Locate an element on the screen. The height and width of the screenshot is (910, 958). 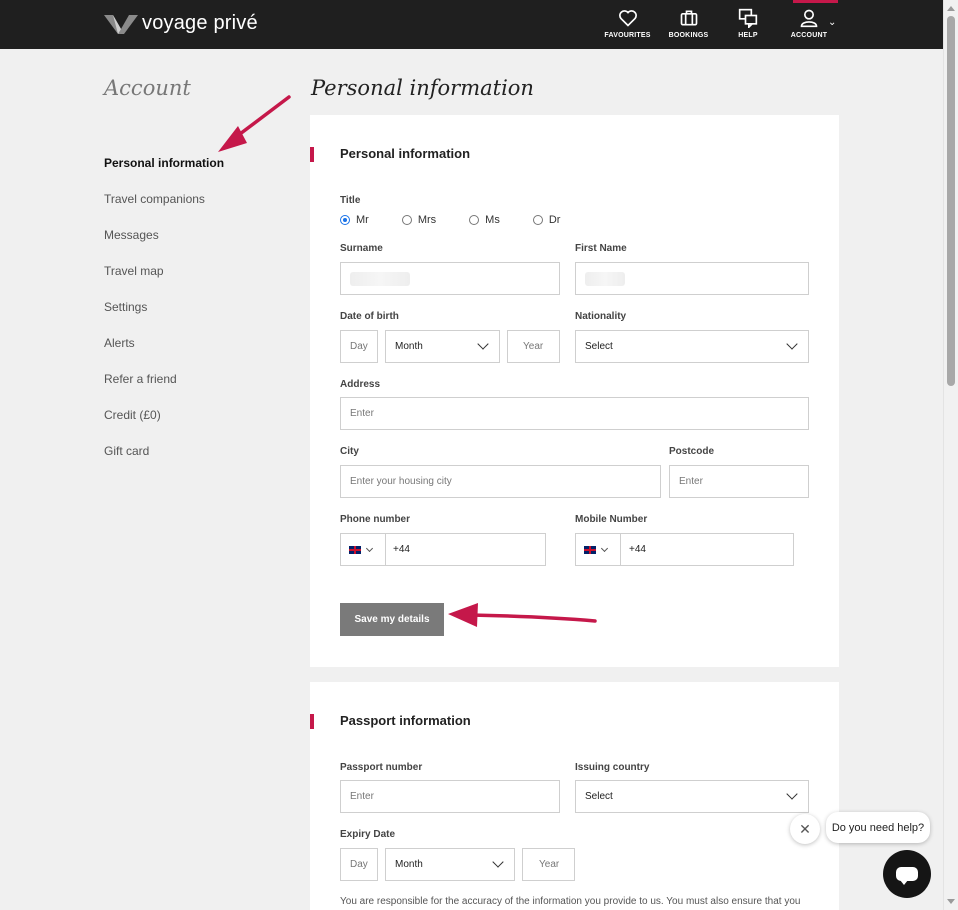
brand-name: voyage privé is located at coordinates (200, 23).